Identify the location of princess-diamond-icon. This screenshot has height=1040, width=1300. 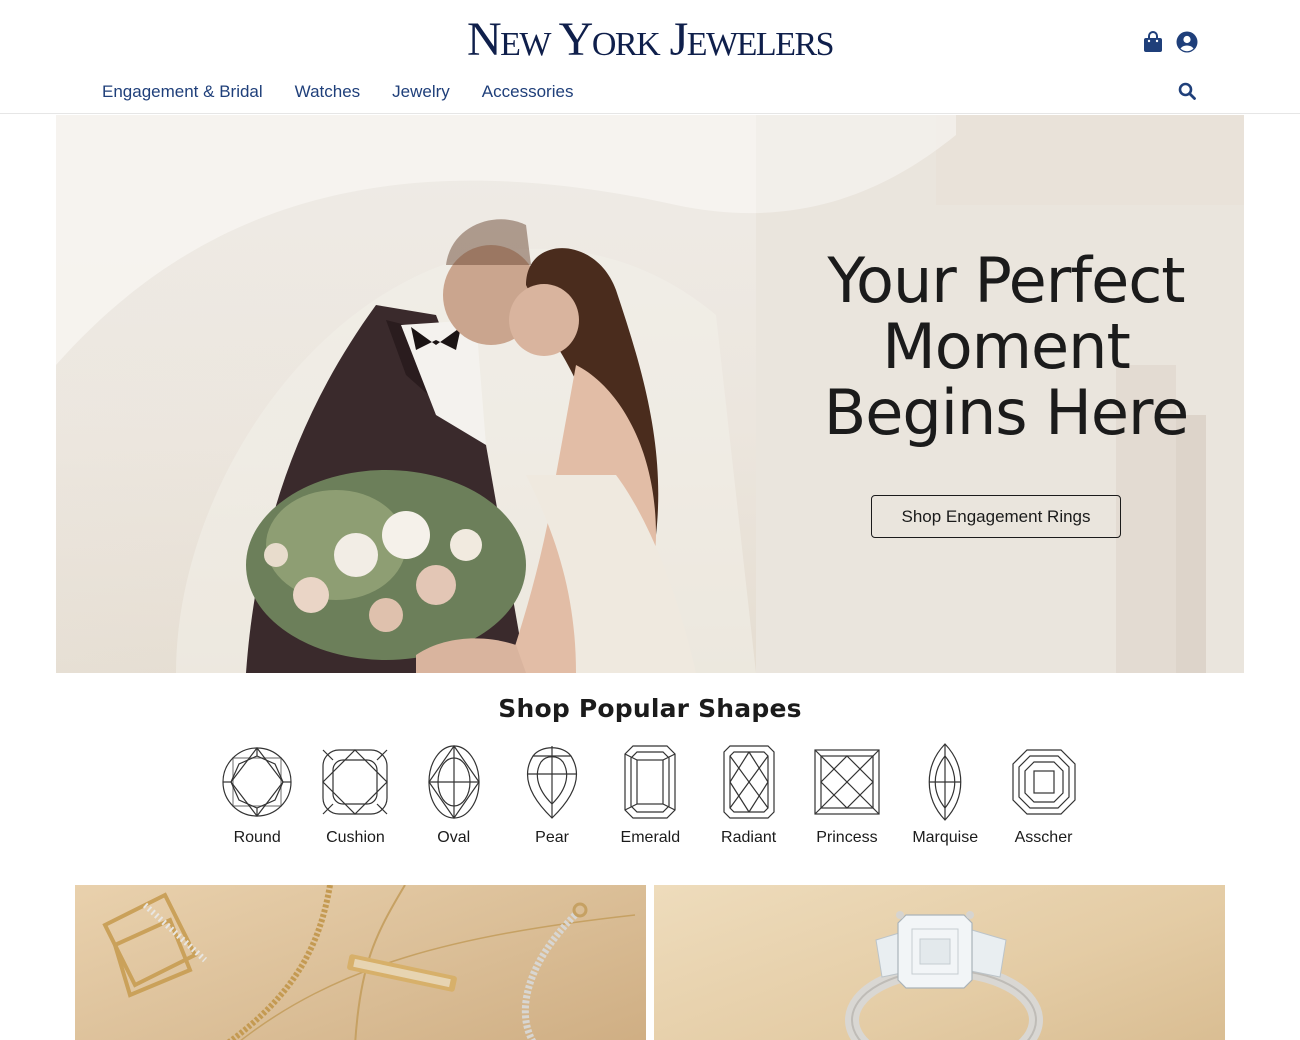
(847, 782).